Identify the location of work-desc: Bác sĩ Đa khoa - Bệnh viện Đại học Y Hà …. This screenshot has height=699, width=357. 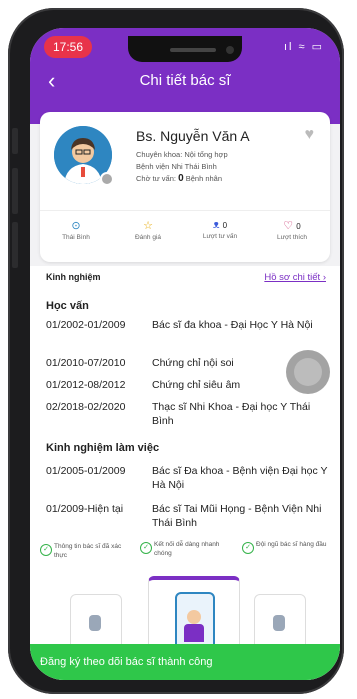
(240, 478).